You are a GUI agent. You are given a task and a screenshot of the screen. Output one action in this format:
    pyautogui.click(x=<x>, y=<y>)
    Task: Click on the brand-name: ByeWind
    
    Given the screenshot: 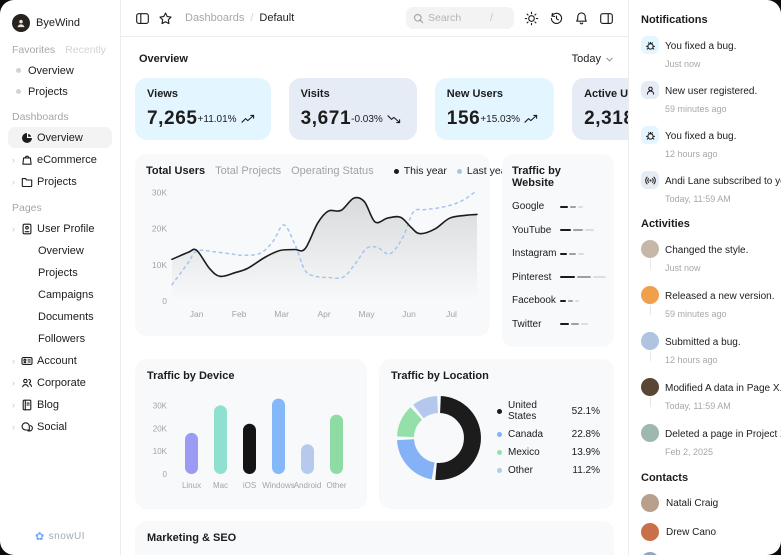 What is the action you would take?
    pyautogui.click(x=58, y=23)
    